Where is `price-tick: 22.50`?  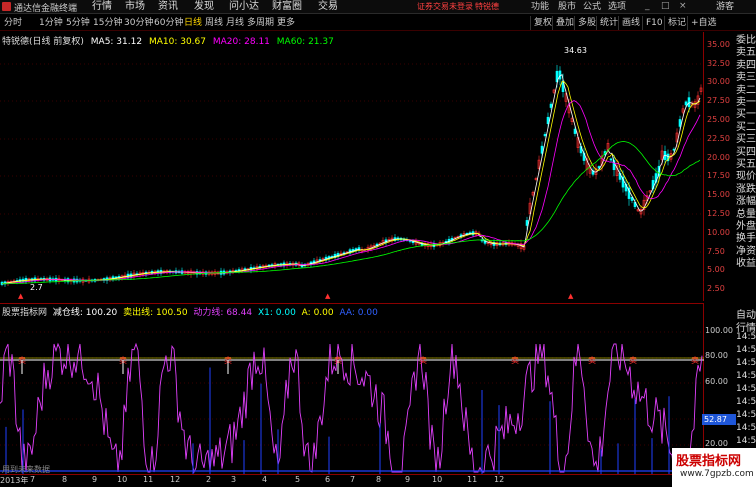
price-tick: 22.50 is located at coordinates (718, 138).